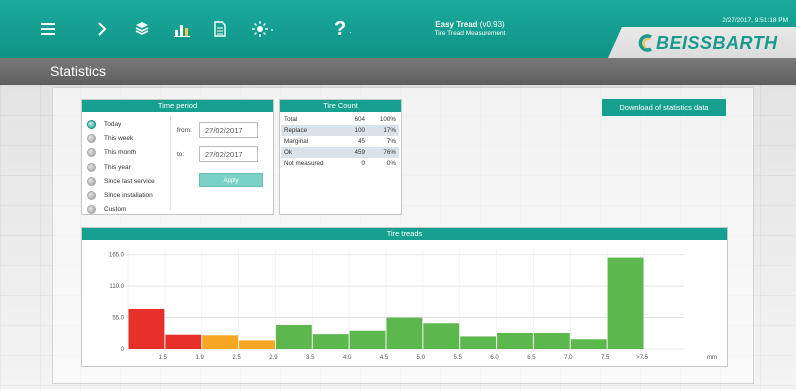 This screenshot has width=796, height=390. Describe the element at coordinates (492, 24) in the screenshot. I see `app-version: (v0.93)` at that location.